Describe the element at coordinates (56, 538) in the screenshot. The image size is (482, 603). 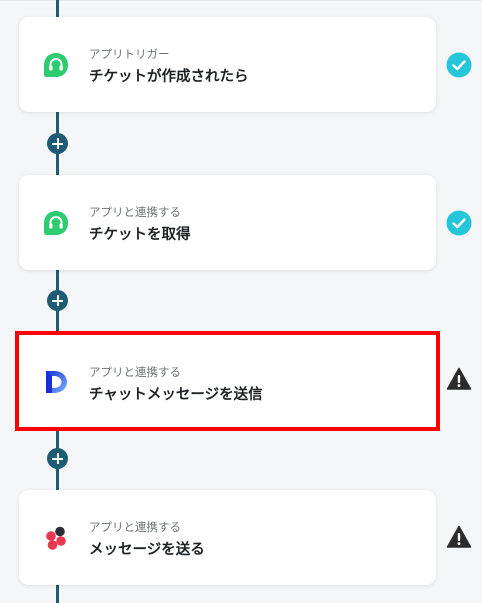
I see `slack-like-logo-icon` at that location.